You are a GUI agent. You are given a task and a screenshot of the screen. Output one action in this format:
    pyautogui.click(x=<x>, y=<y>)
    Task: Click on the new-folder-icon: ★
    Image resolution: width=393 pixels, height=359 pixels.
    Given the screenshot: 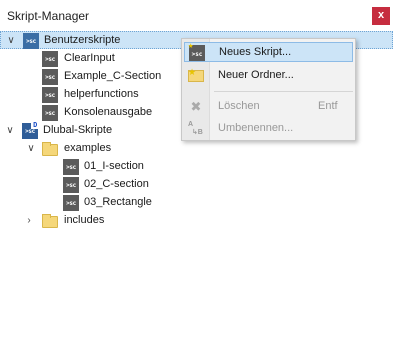 What is the action you would take?
    pyautogui.click(x=196, y=75)
    